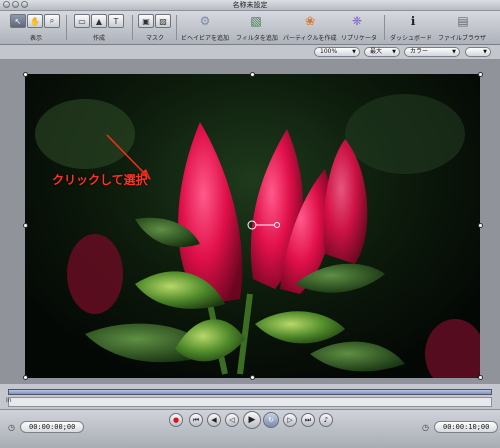  What do you see at coordinates (250, 402) in the screenshot?
I see `timeline-track` at bounding box center [250, 402].